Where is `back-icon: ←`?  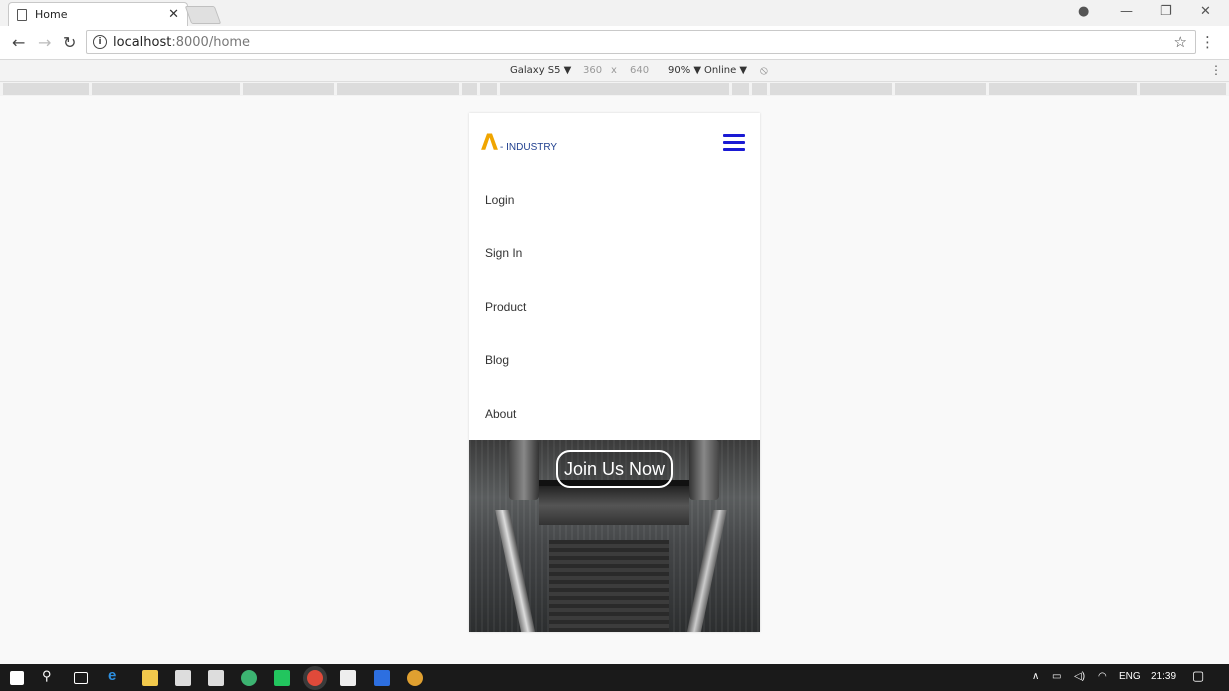
back-icon: ← is located at coordinates (18, 42).